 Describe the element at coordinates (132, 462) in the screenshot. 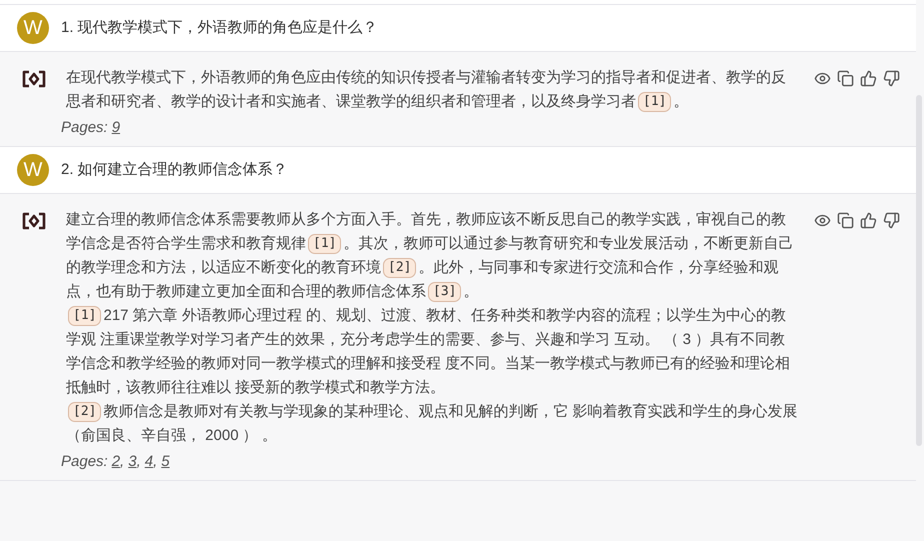

I see `page-link: 3` at that location.